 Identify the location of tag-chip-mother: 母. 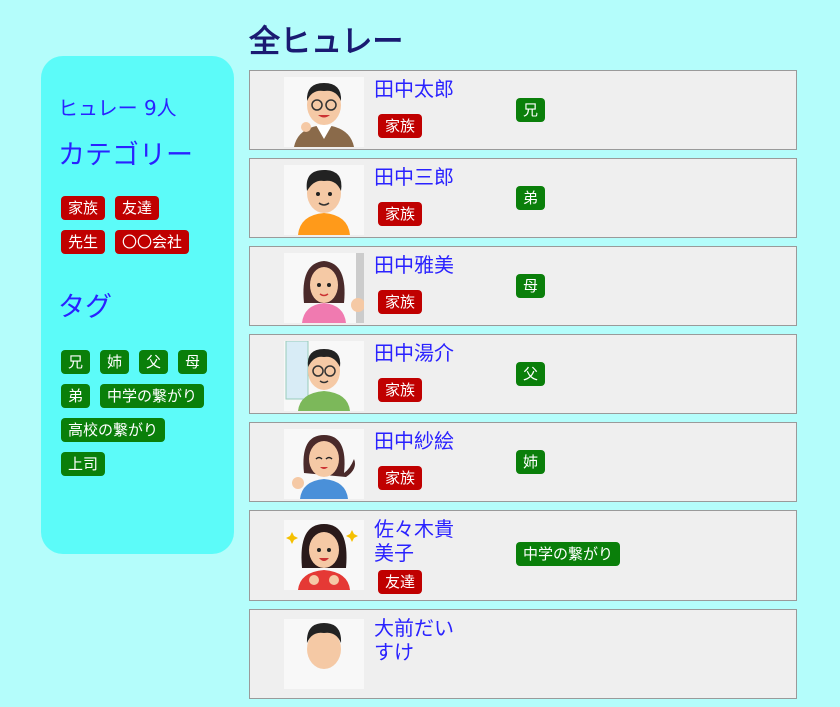
(193, 362).